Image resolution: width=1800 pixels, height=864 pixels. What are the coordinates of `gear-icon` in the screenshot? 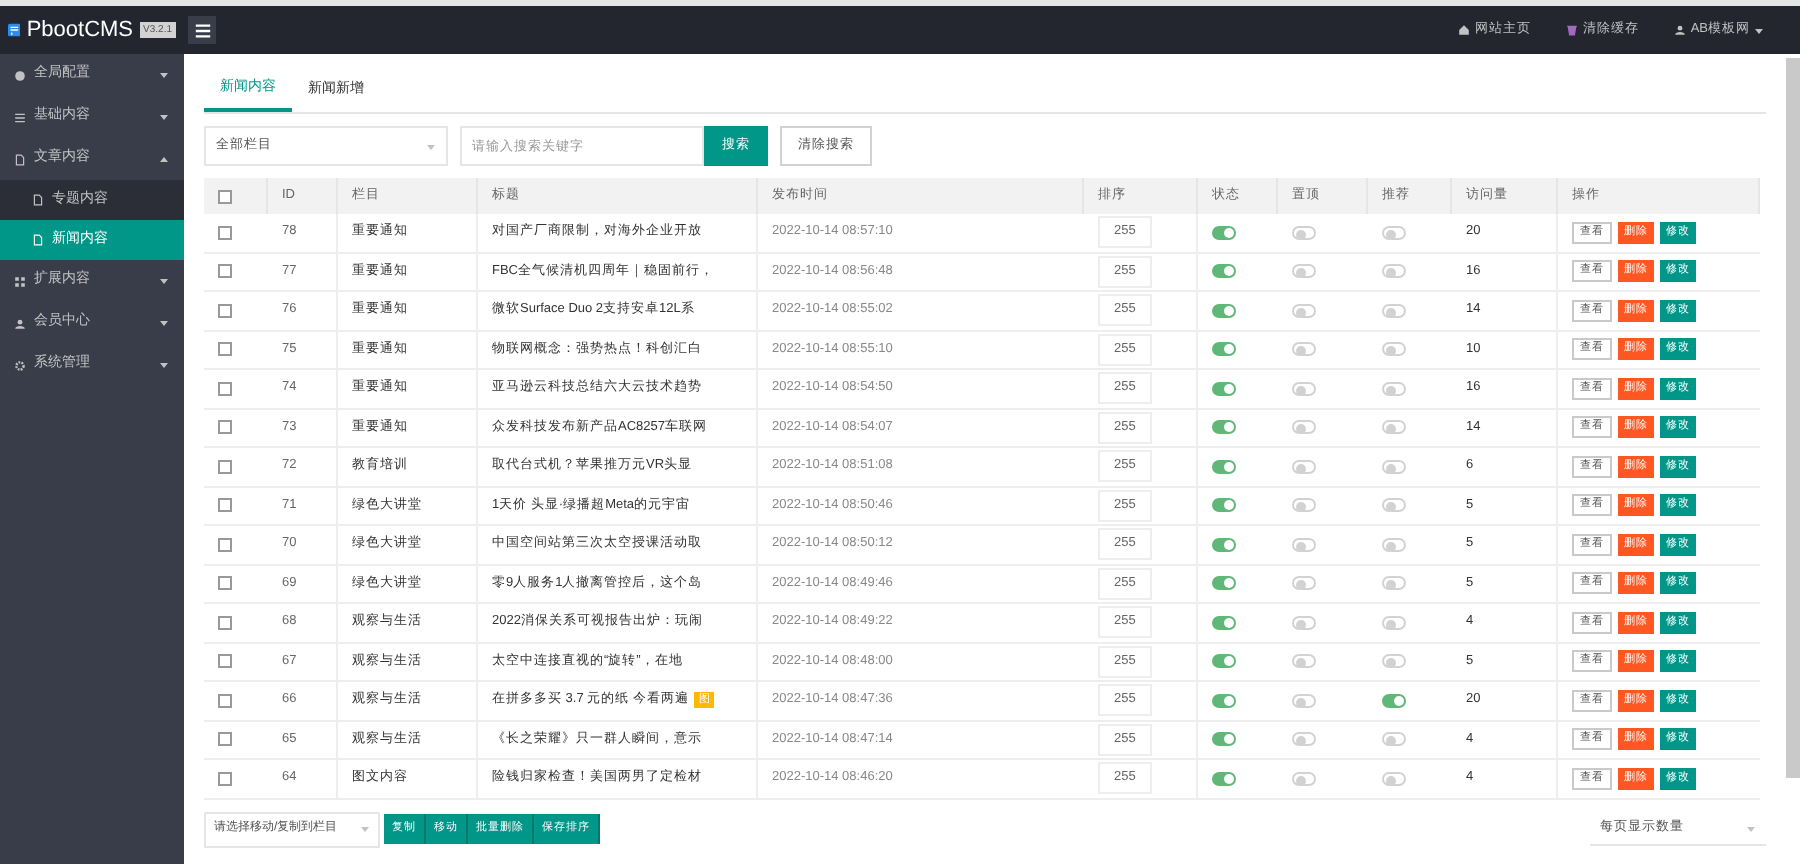 It's located at (20, 365).